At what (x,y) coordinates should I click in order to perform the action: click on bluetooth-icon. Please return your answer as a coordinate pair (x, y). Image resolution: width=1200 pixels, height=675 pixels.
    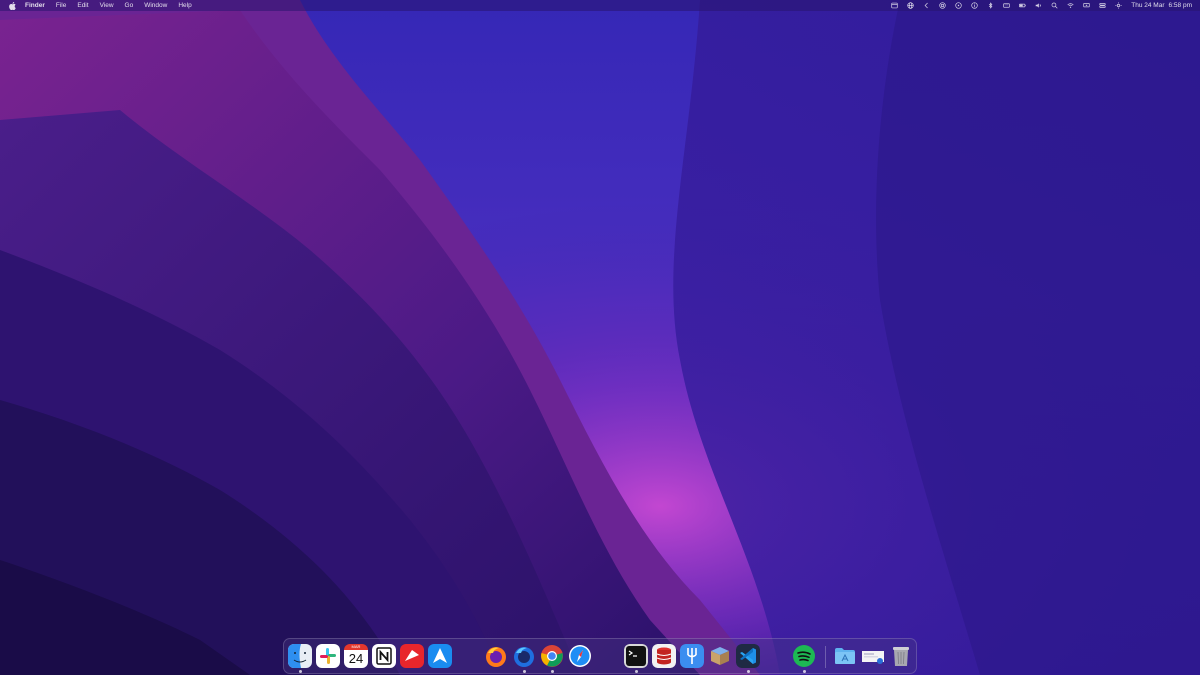
    Looking at the image, I should click on (990, 5).